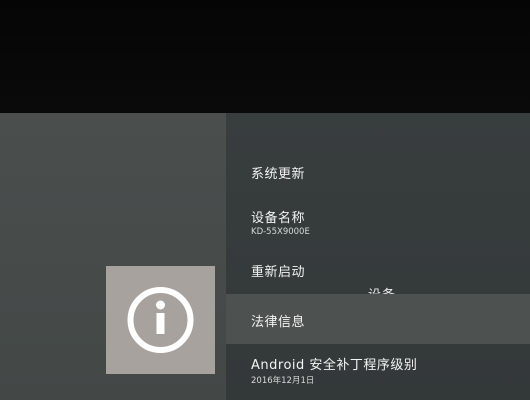  I want to click on menu-item-security-patch: Android 安全补丁程序级别 2016年12月1日, so click(378, 373).